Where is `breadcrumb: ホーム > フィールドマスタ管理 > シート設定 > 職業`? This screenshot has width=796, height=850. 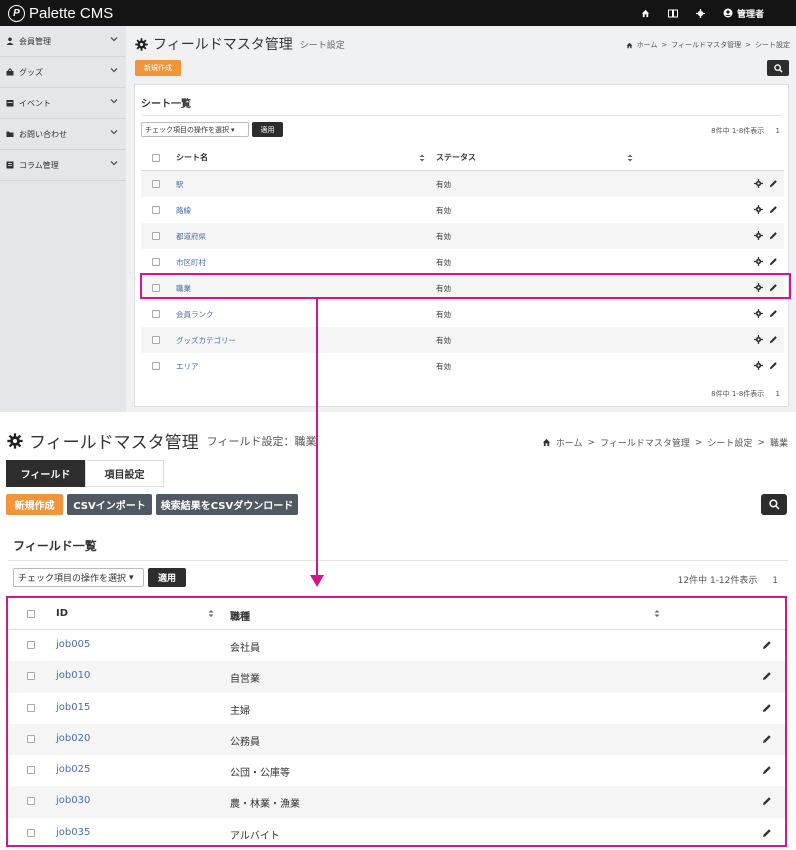 breadcrumb: ホーム > フィールドマスタ管理 > シート設定 > 職業 is located at coordinates (665, 442).